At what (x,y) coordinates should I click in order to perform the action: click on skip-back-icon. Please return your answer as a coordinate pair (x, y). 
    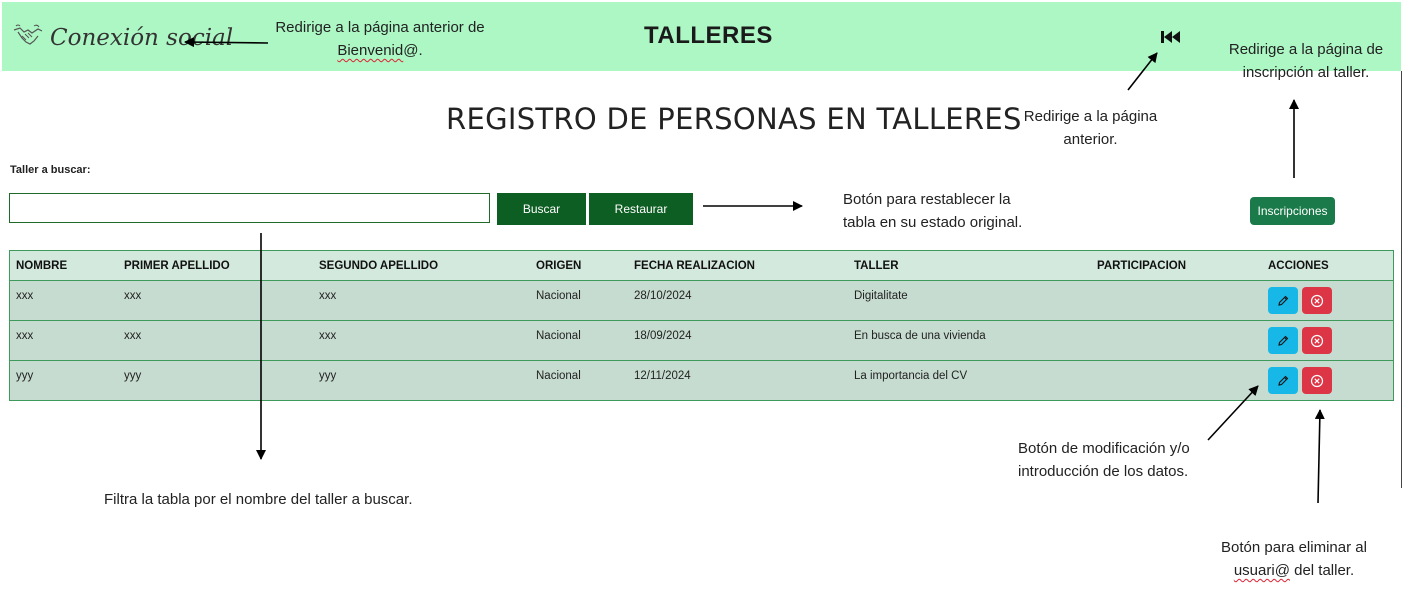
    Looking at the image, I should click on (1170, 37).